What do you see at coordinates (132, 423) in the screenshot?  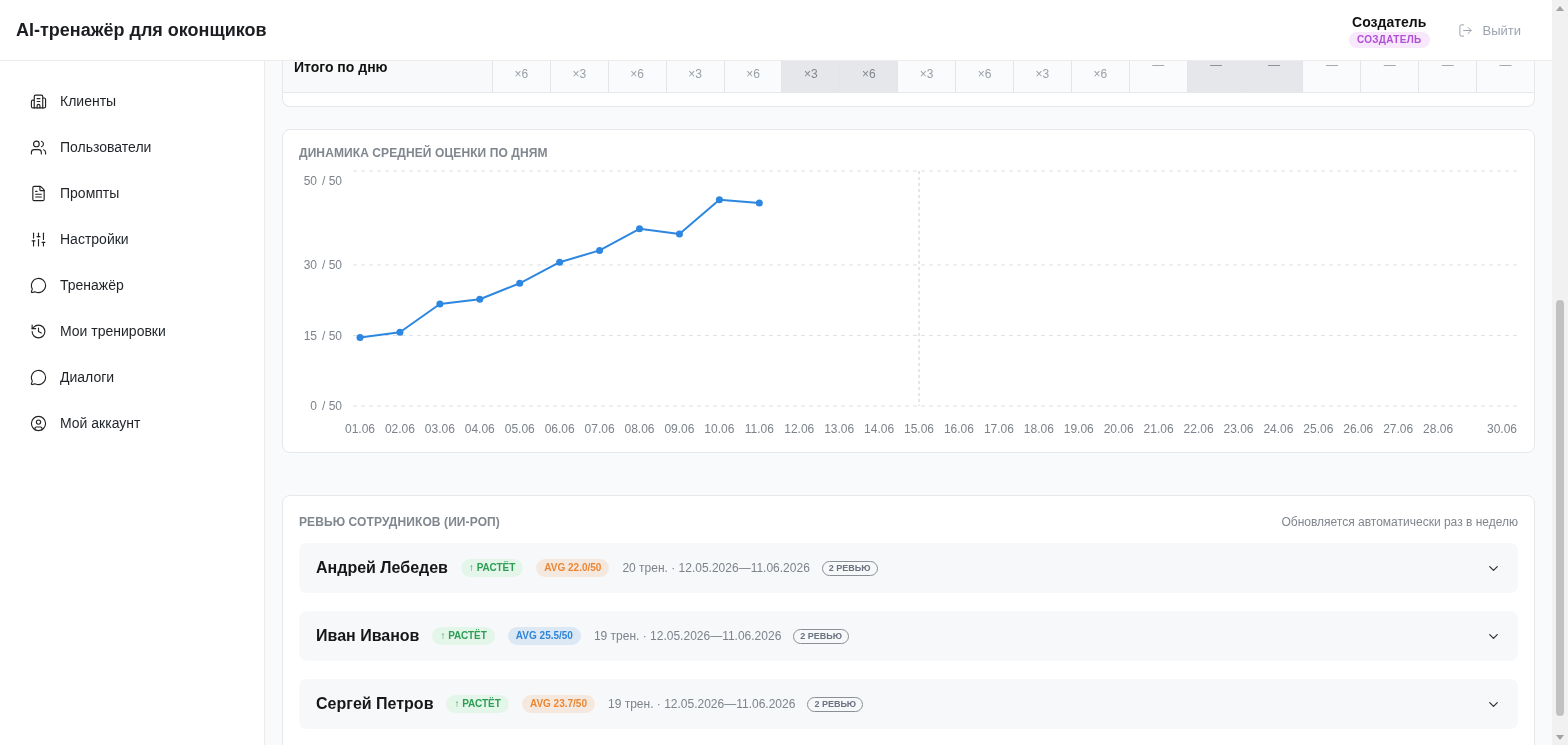 I see `sidebar-item: Мой аккаунт` at bounding box center [132, 423].